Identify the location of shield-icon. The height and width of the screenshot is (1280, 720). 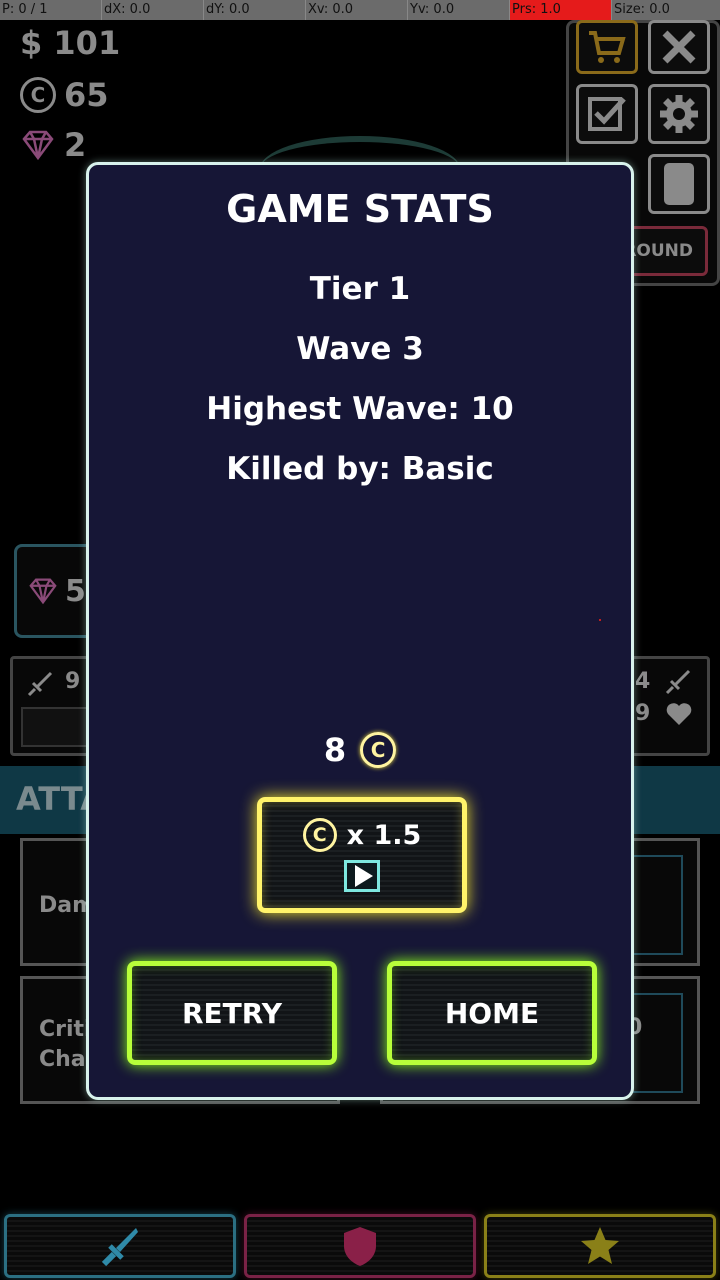
(360, 1246).